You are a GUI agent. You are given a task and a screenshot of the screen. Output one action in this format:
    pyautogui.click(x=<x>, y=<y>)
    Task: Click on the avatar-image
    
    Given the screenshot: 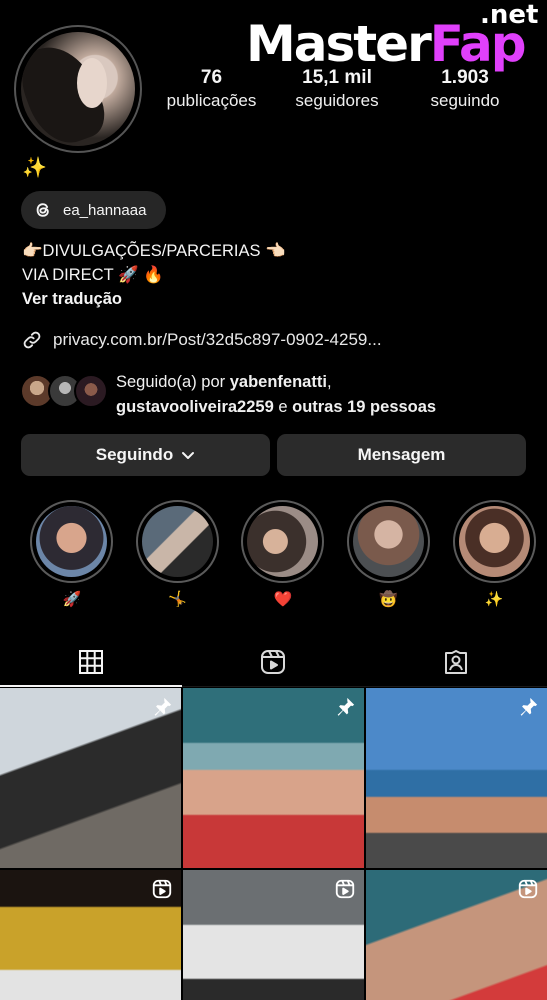 What is the action you would take?
    pyautogui.click(x=78, y=89)
    